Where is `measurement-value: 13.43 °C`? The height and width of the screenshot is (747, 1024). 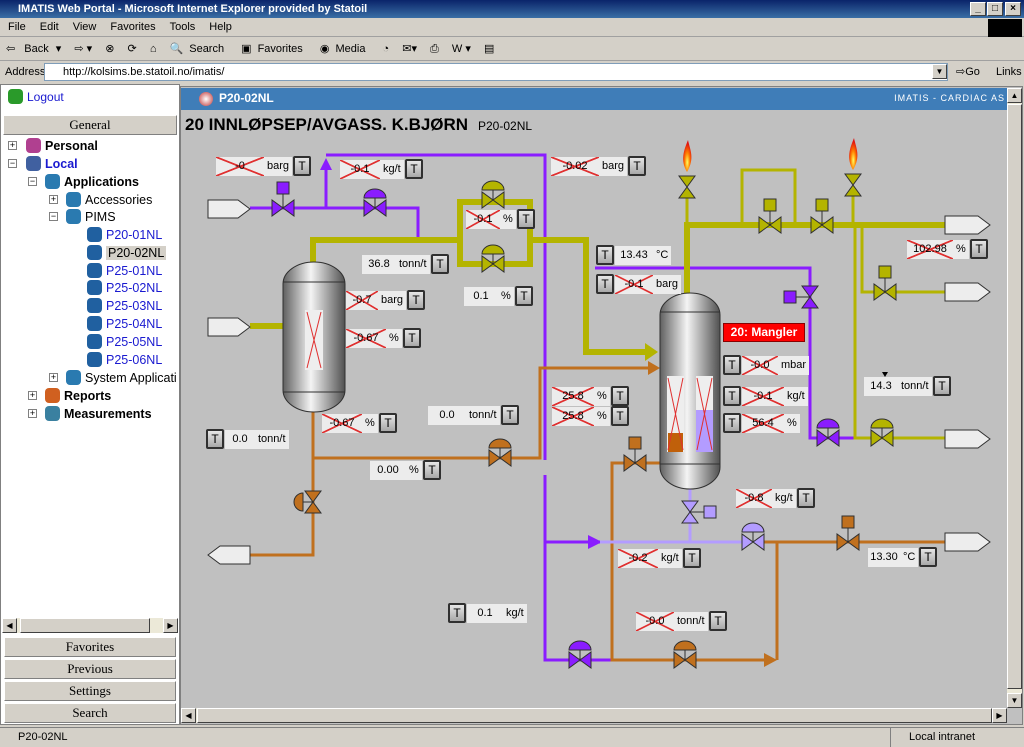 measurement-value: 13.43 °C is located at coordinates (643, 255).